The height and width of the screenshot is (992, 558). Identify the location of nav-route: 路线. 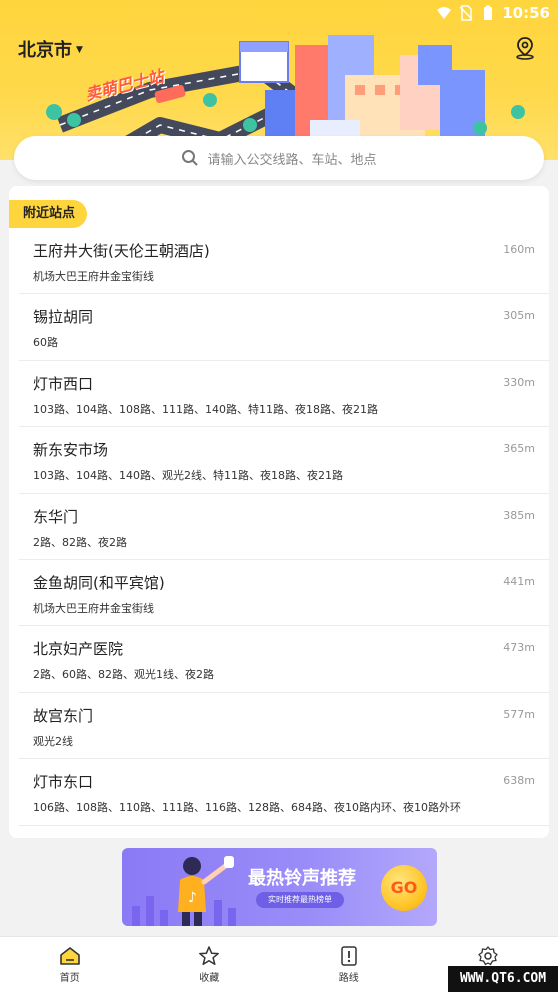
(349, 964).